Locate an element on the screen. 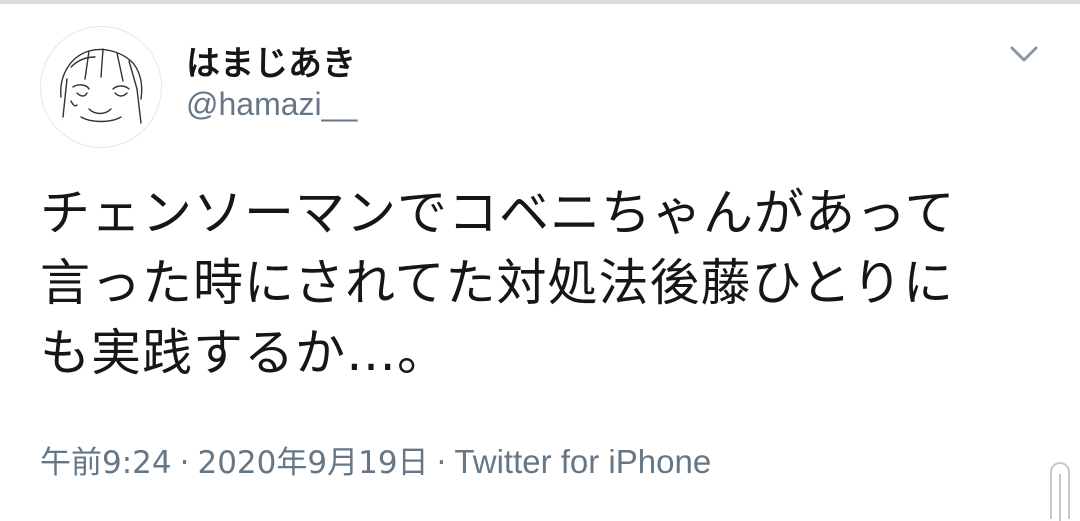  avatar is located at coordinates (101, 87).